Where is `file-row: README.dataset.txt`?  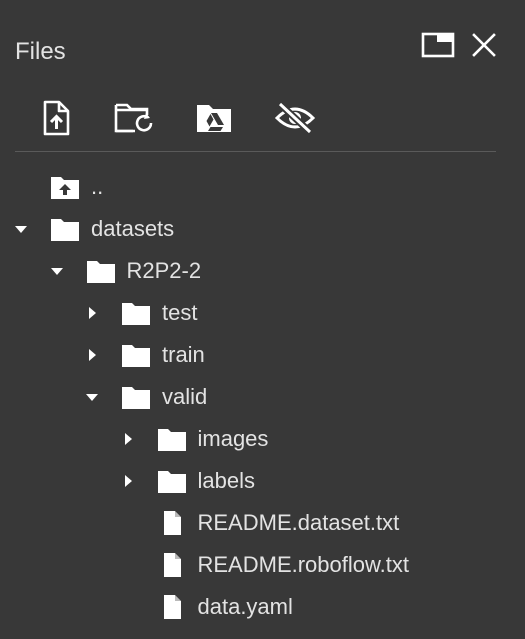
file-row: README.dataset.txt is located at coordinates (262, 523).